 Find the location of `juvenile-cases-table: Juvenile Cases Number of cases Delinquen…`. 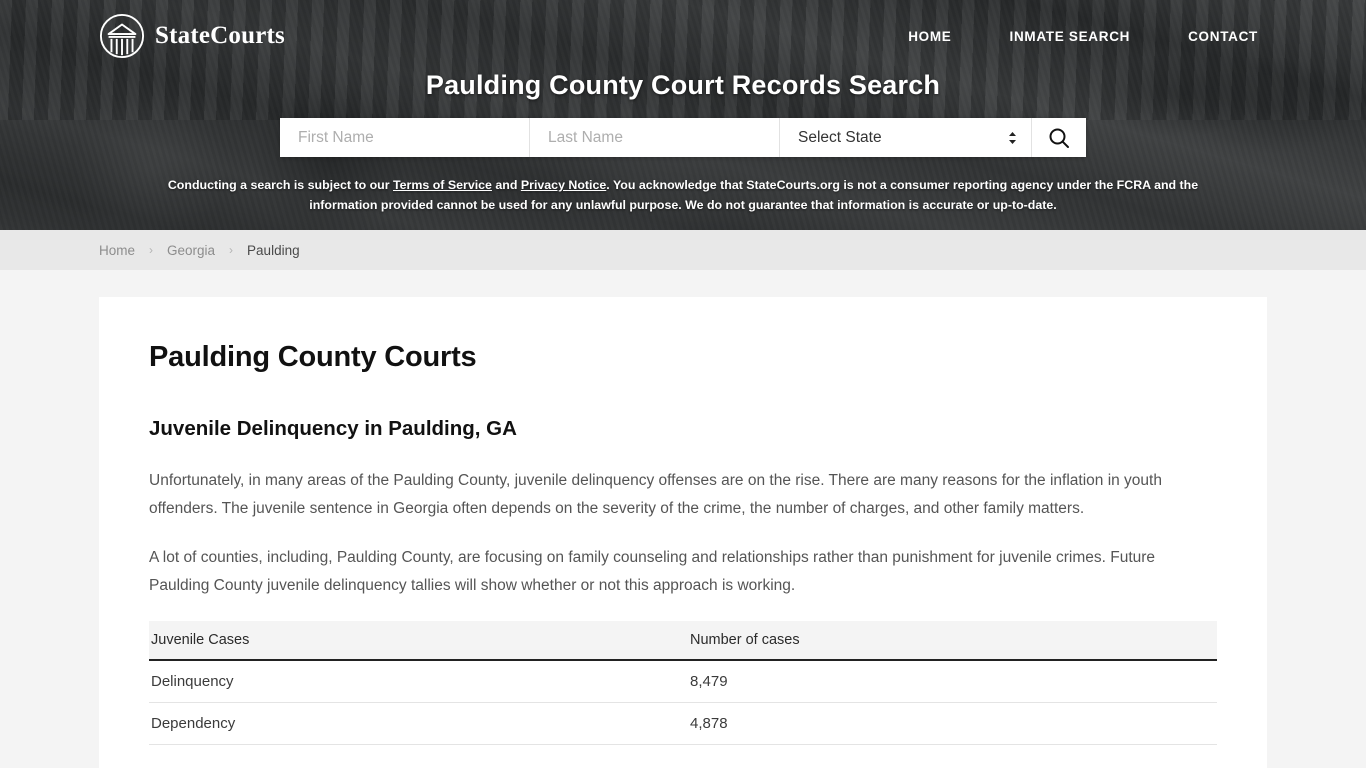

juvenile-cases-table: Juvenile Cases Number of cases Delinquen… is located at coordinates (683, 683).